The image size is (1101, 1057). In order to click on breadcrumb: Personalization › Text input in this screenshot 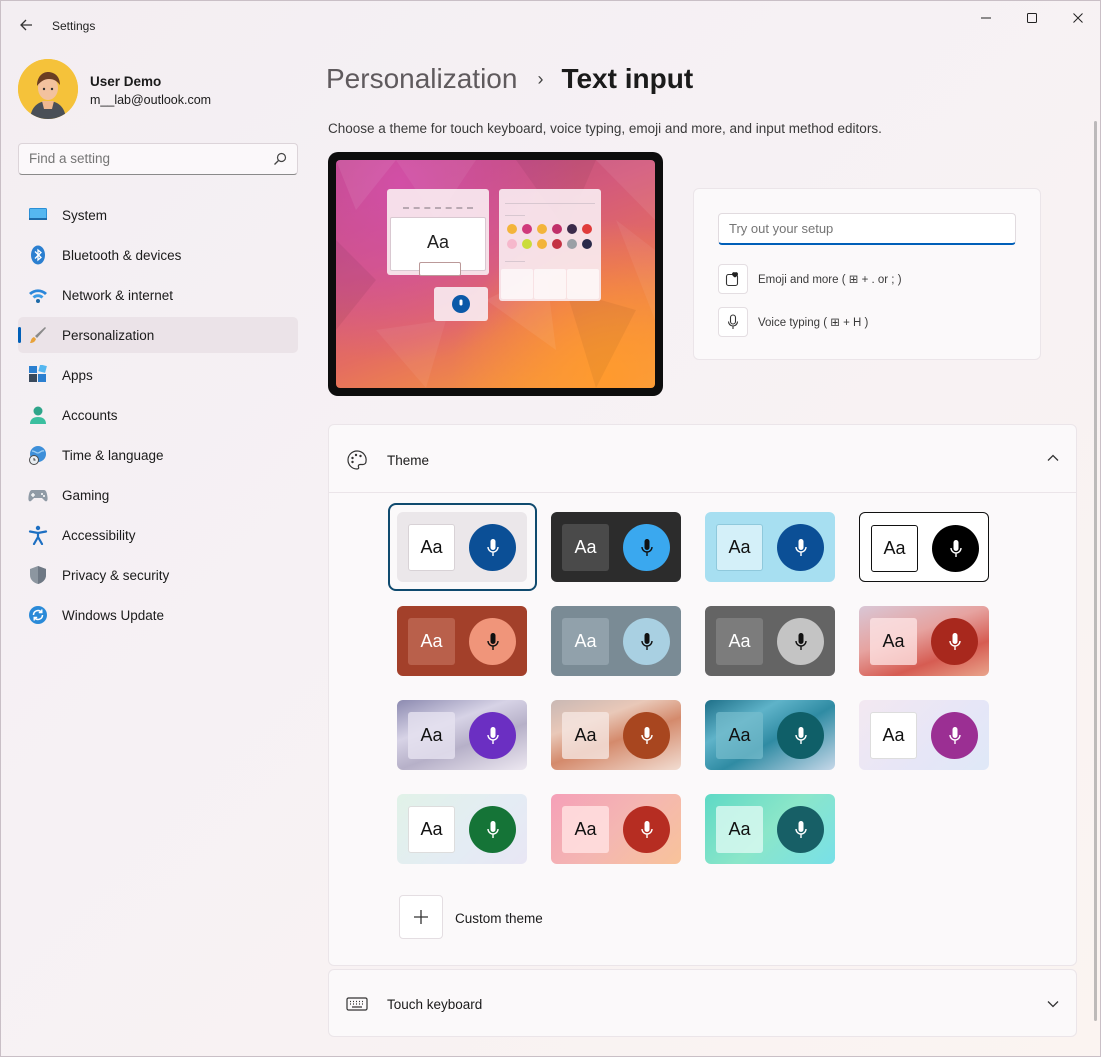, I will do `click(509, 79)`.